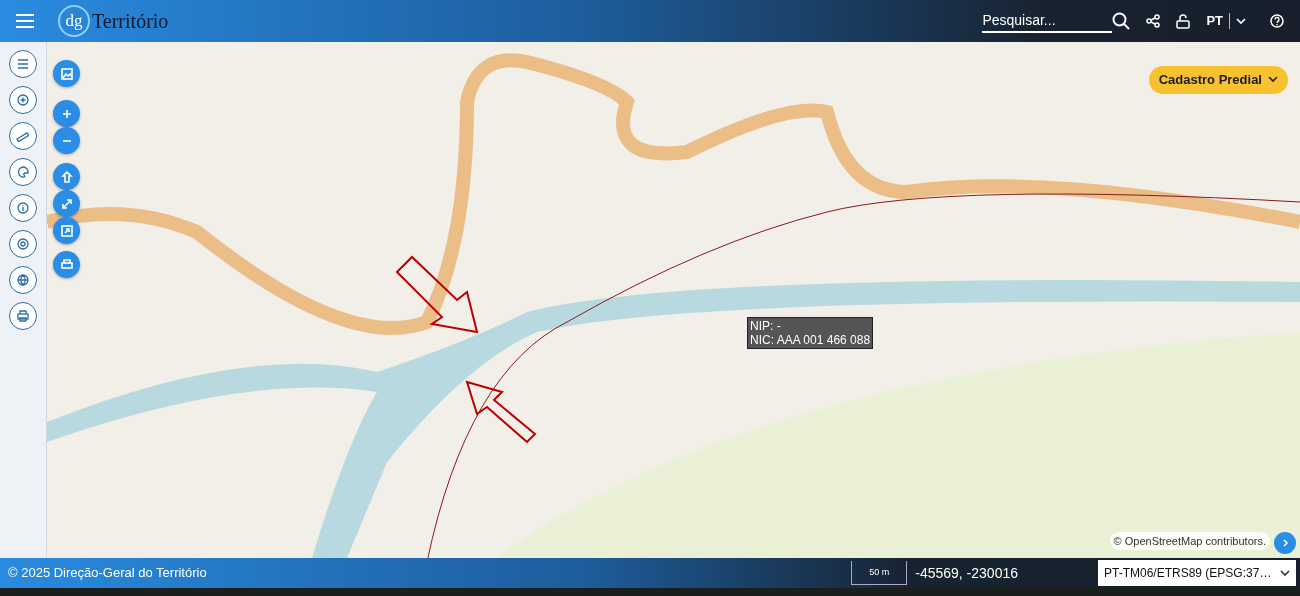 Image resolution: width=1300 pixels, height=596 pixels. Describe the element at coordinates (1183, 21) in the screenshot. I see `padlock-icon` at that location.